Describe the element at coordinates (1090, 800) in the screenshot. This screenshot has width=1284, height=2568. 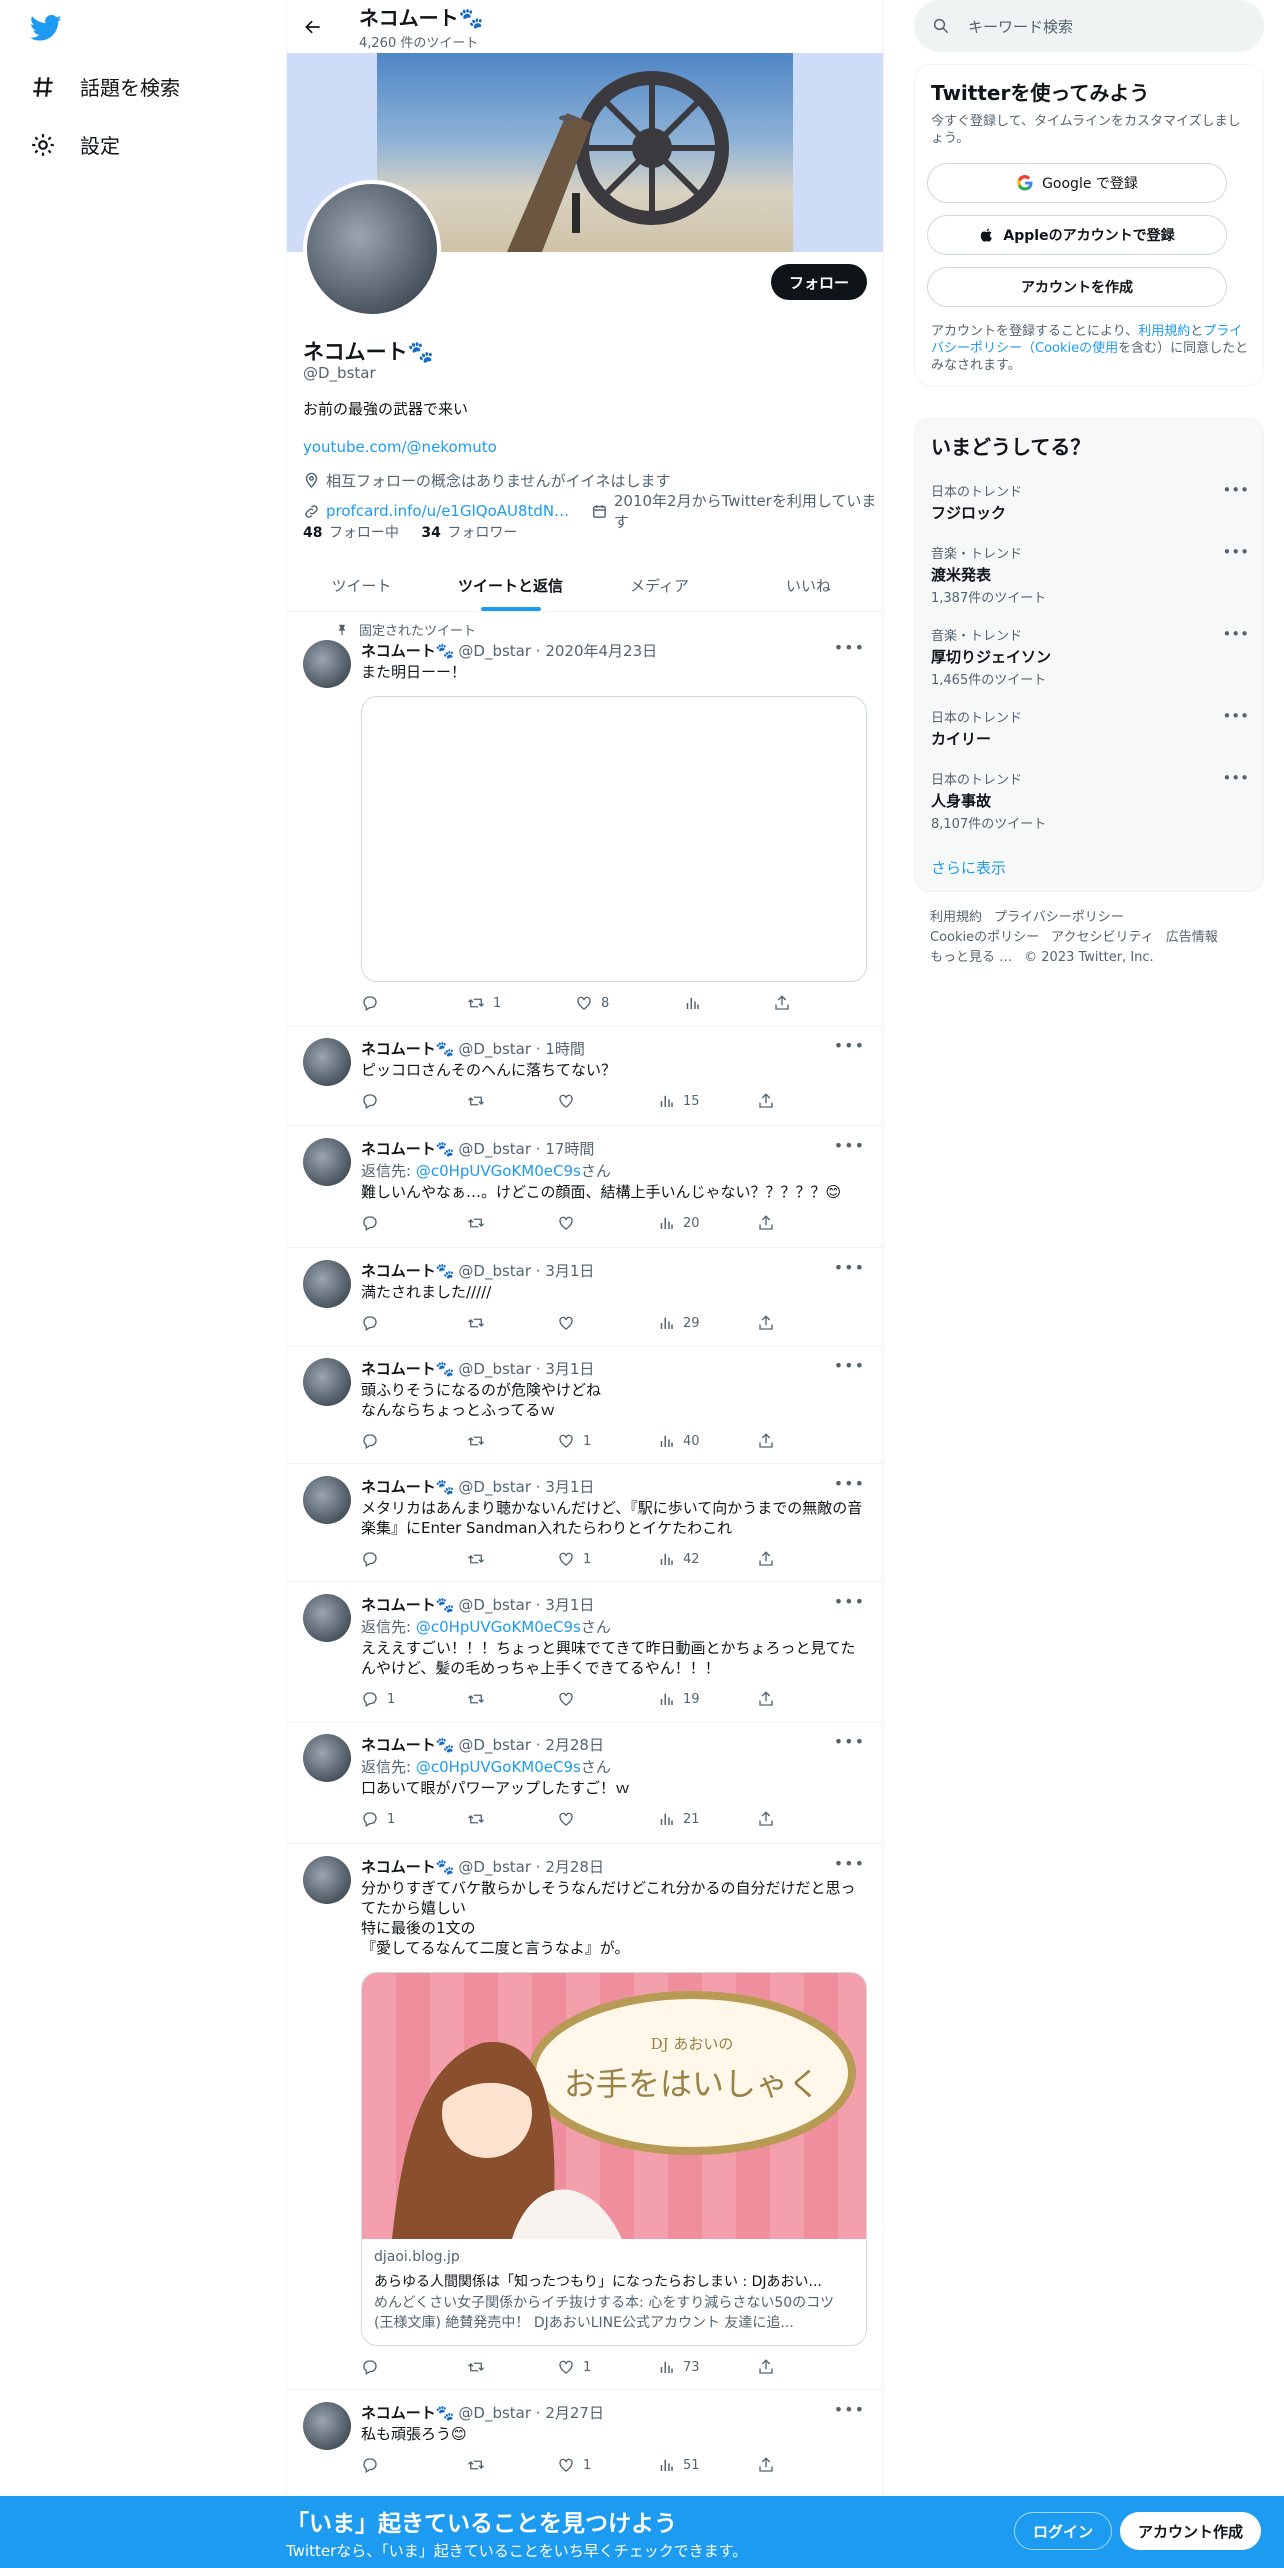
I see `trend-item: 日本のトレンド 人身事故 8,107件のツイート •••` at that location.